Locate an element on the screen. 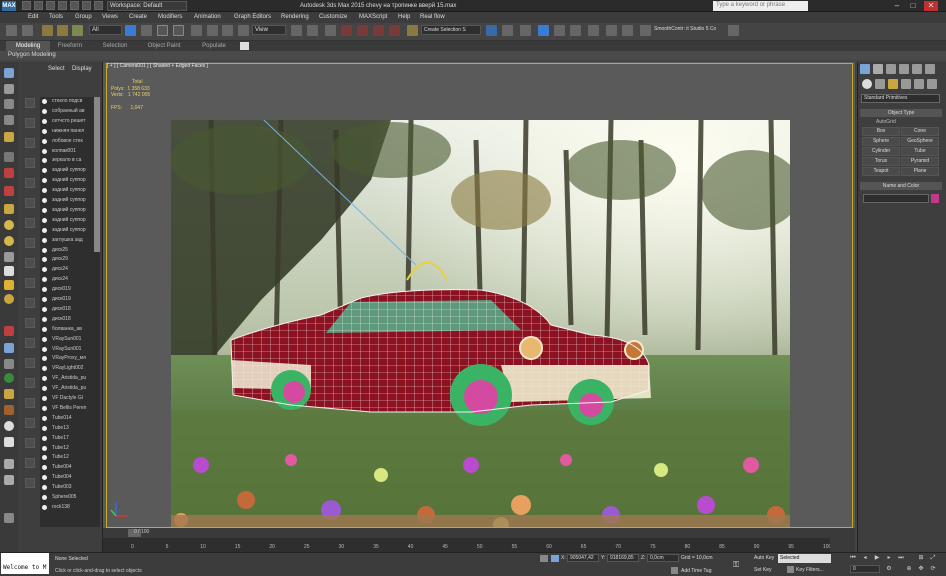 This screenshot has width=946, height=576. list-item: Tube014 is located at coordinates (67, 419).